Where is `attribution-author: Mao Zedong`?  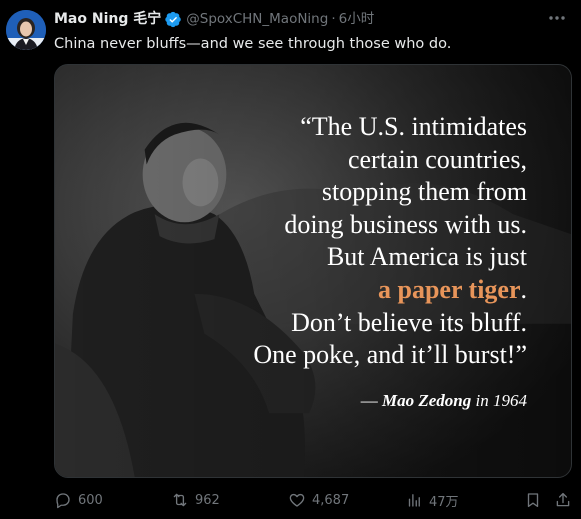 attribution-author: Mao Zedong is located at coordinates (427, 400).